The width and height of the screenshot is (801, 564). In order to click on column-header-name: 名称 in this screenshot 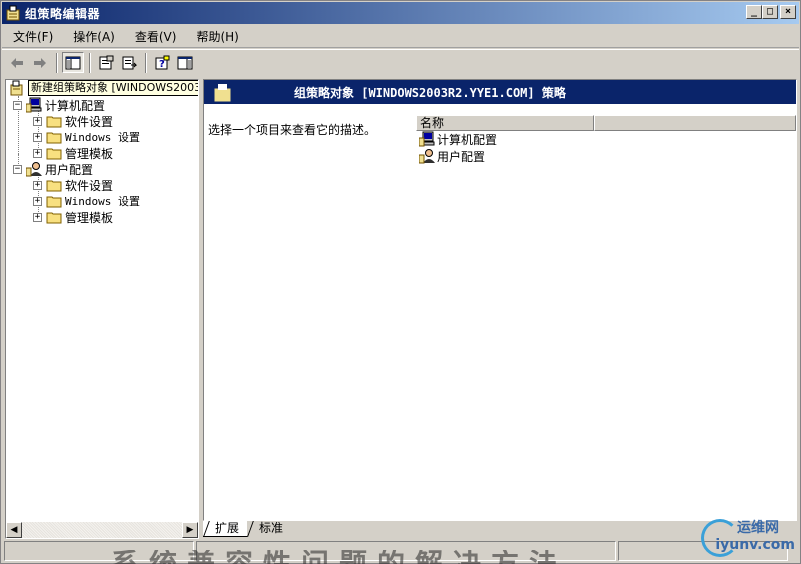, I will do `click(505, 123)`.